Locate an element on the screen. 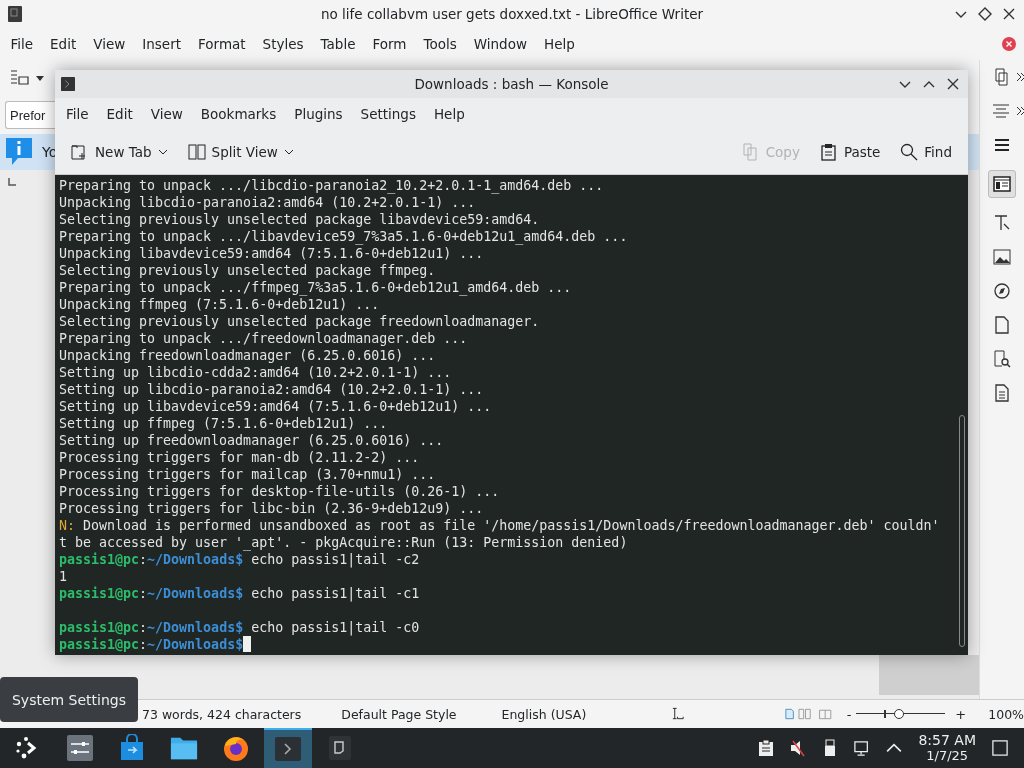 This screenshot has width=1024, height=768. new-tab-button: New Tab is located at coordinates (119, 152).